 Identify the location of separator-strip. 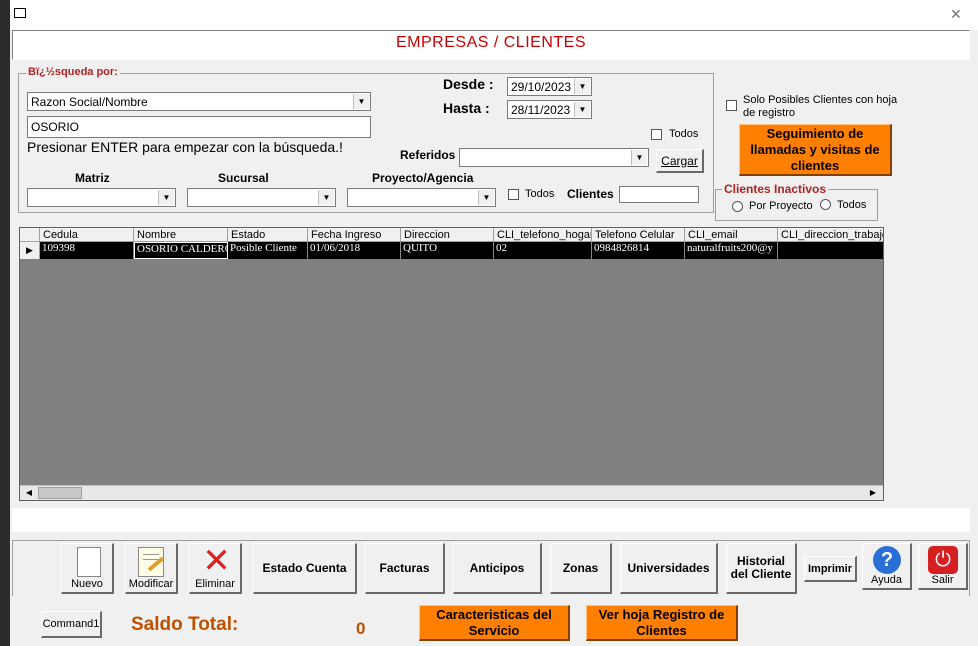
(491, 520).